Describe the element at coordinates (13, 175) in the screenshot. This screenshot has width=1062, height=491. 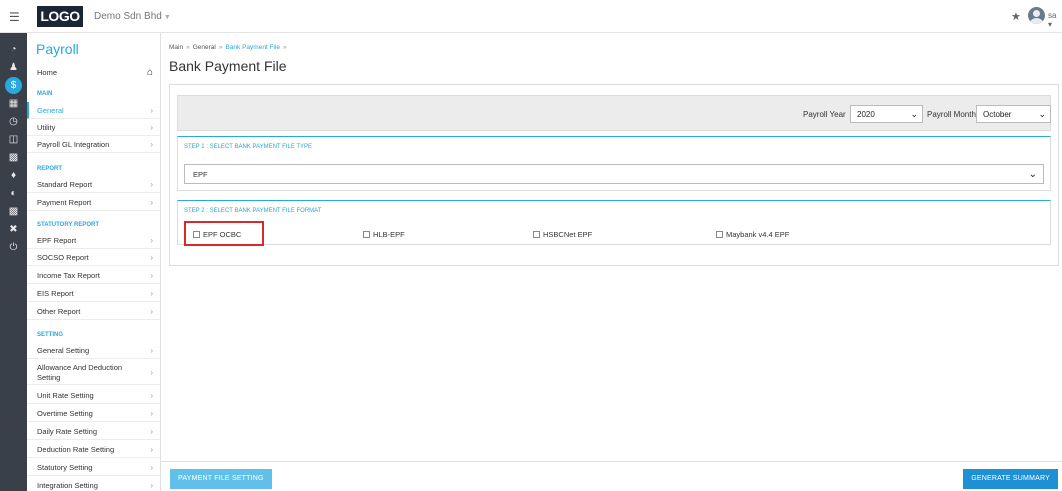
I see `training-icon: ♦` at that location.